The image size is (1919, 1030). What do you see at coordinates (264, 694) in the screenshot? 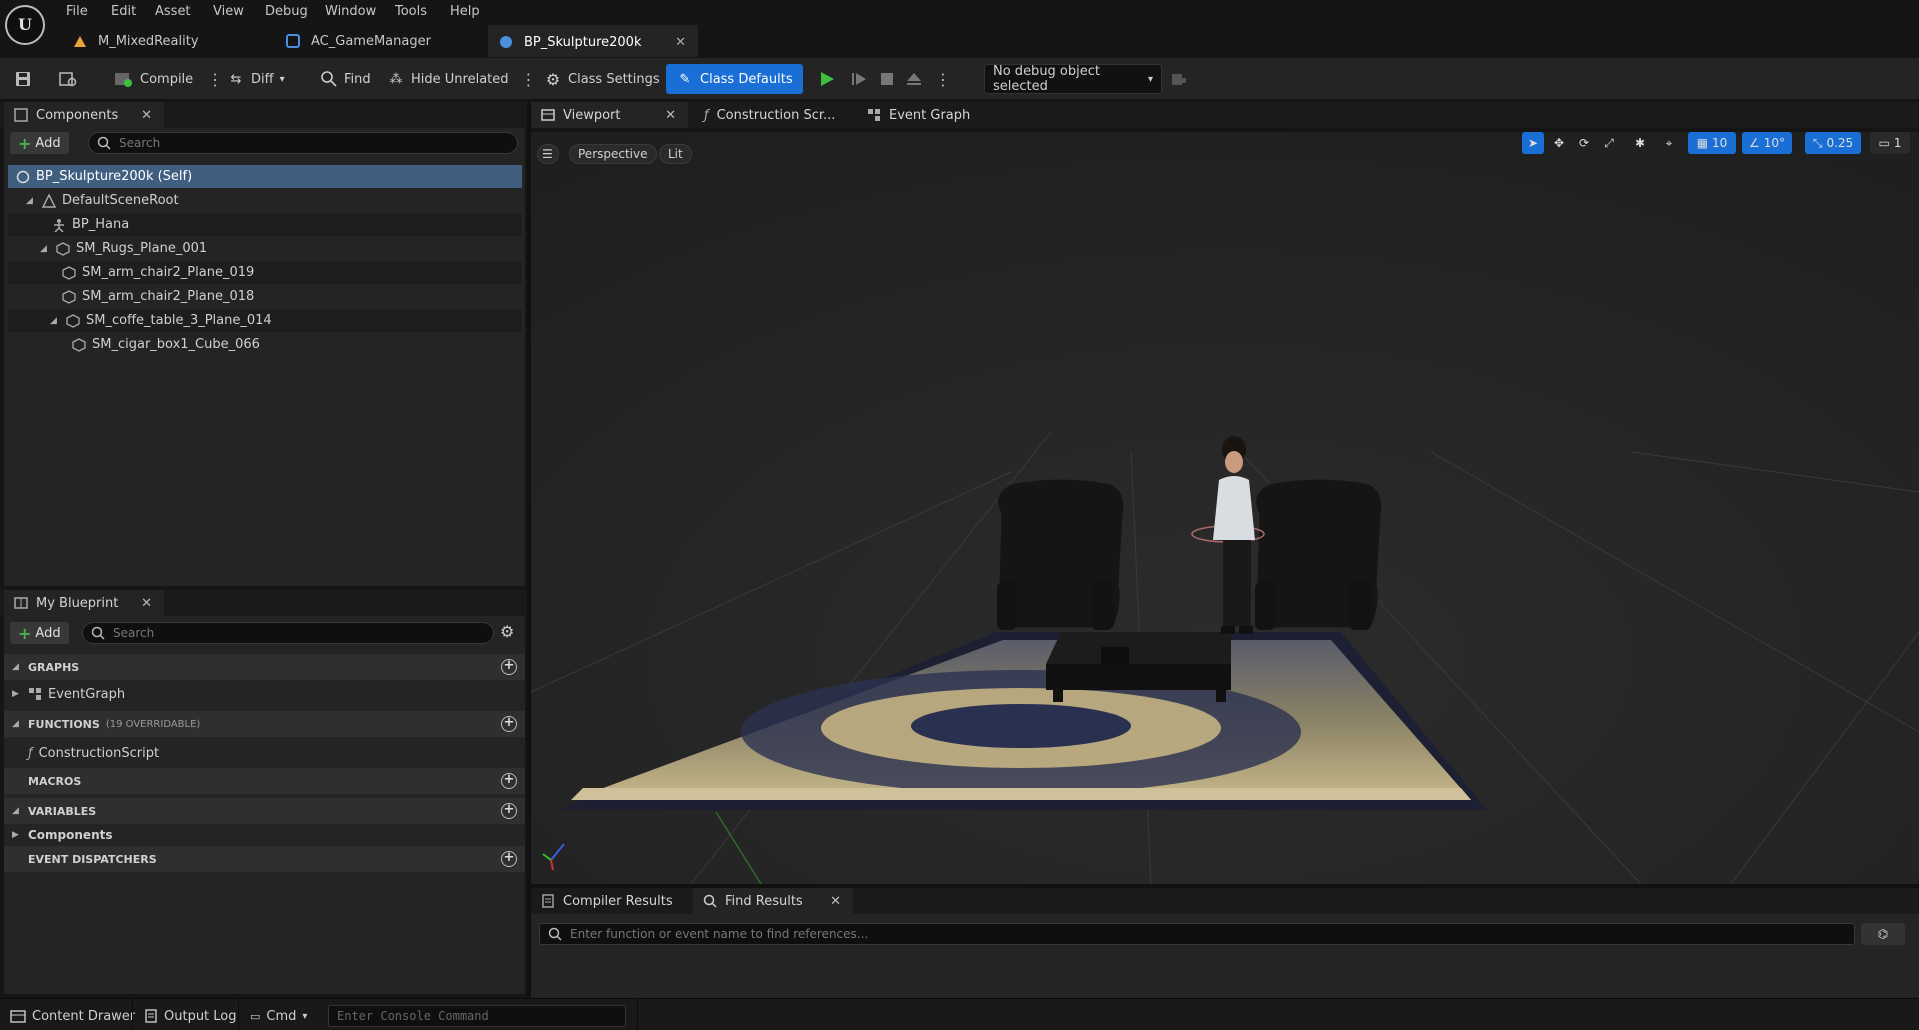
I see `graph-item-eventgraph: ▶ EventGraph` at bounding box center [264, 694].